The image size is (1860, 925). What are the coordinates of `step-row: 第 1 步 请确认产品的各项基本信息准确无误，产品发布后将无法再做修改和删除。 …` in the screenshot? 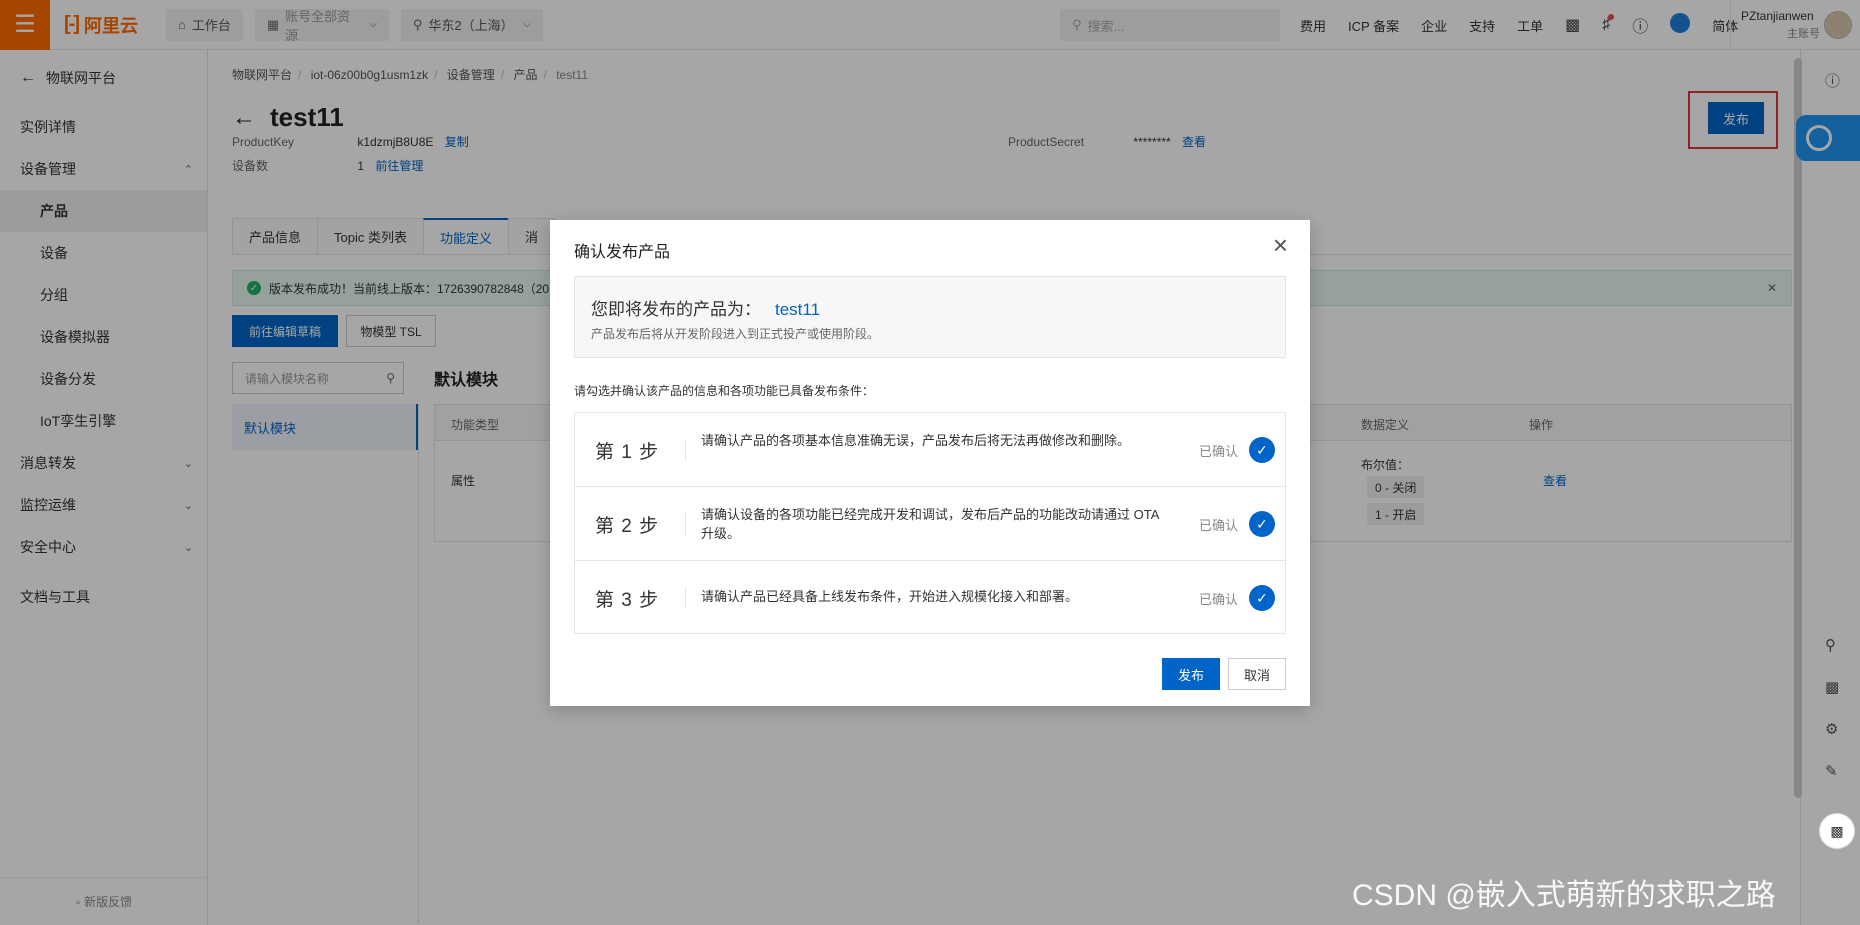 It's located at (930, 450).